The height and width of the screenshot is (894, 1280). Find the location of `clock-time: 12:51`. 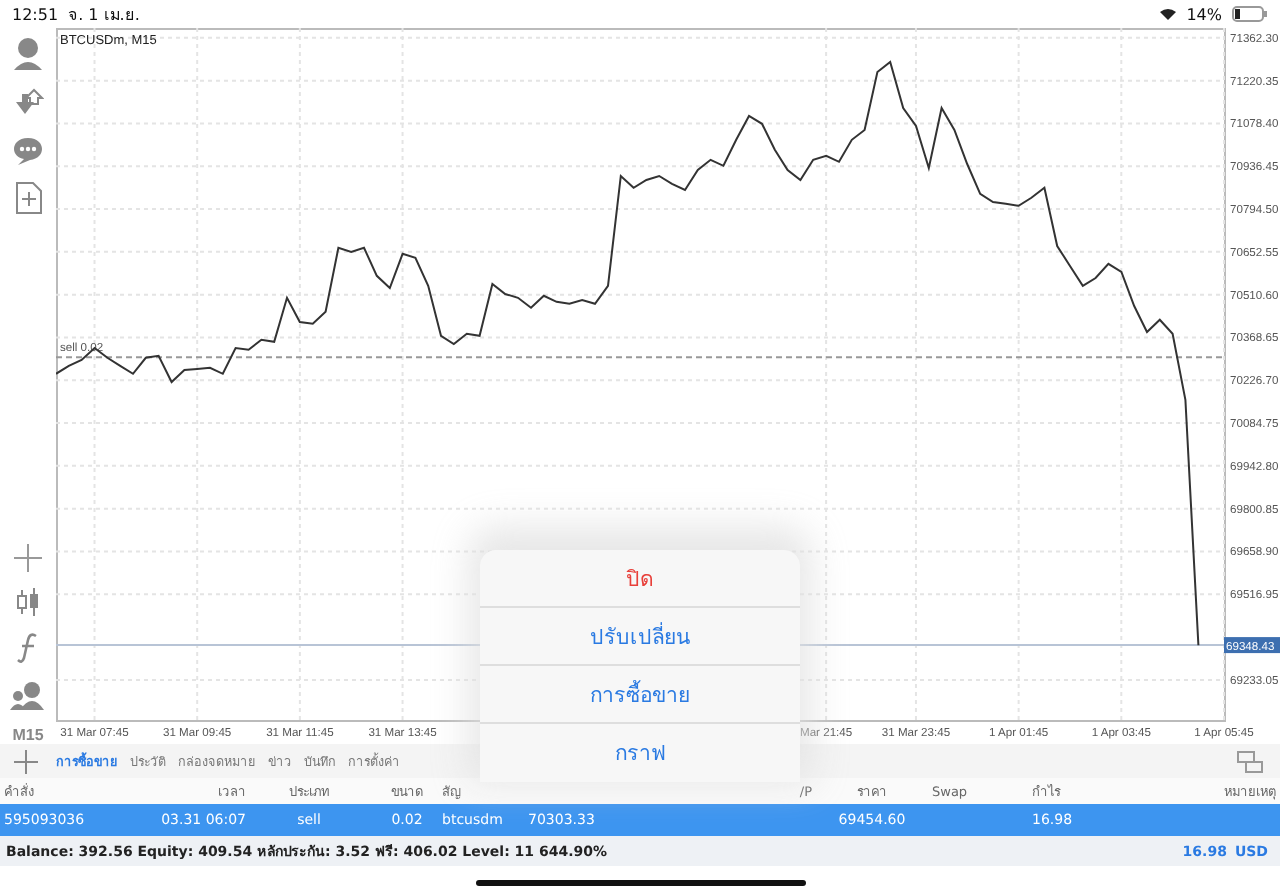

clock-time: 12:51 is located at coordinates (35, 14).